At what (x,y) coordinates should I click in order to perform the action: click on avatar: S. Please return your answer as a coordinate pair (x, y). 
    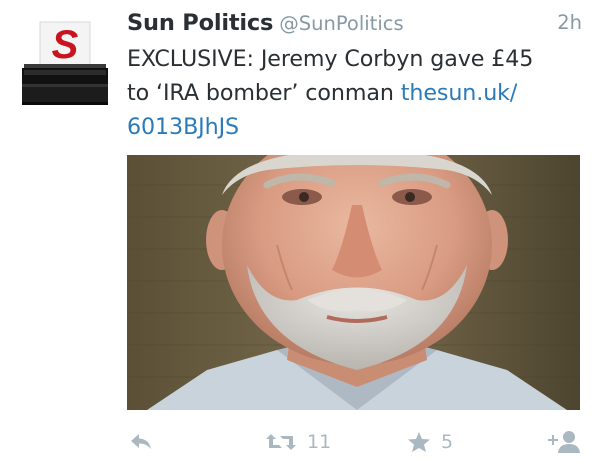
    Looking at the image, I should click on (65, 64).